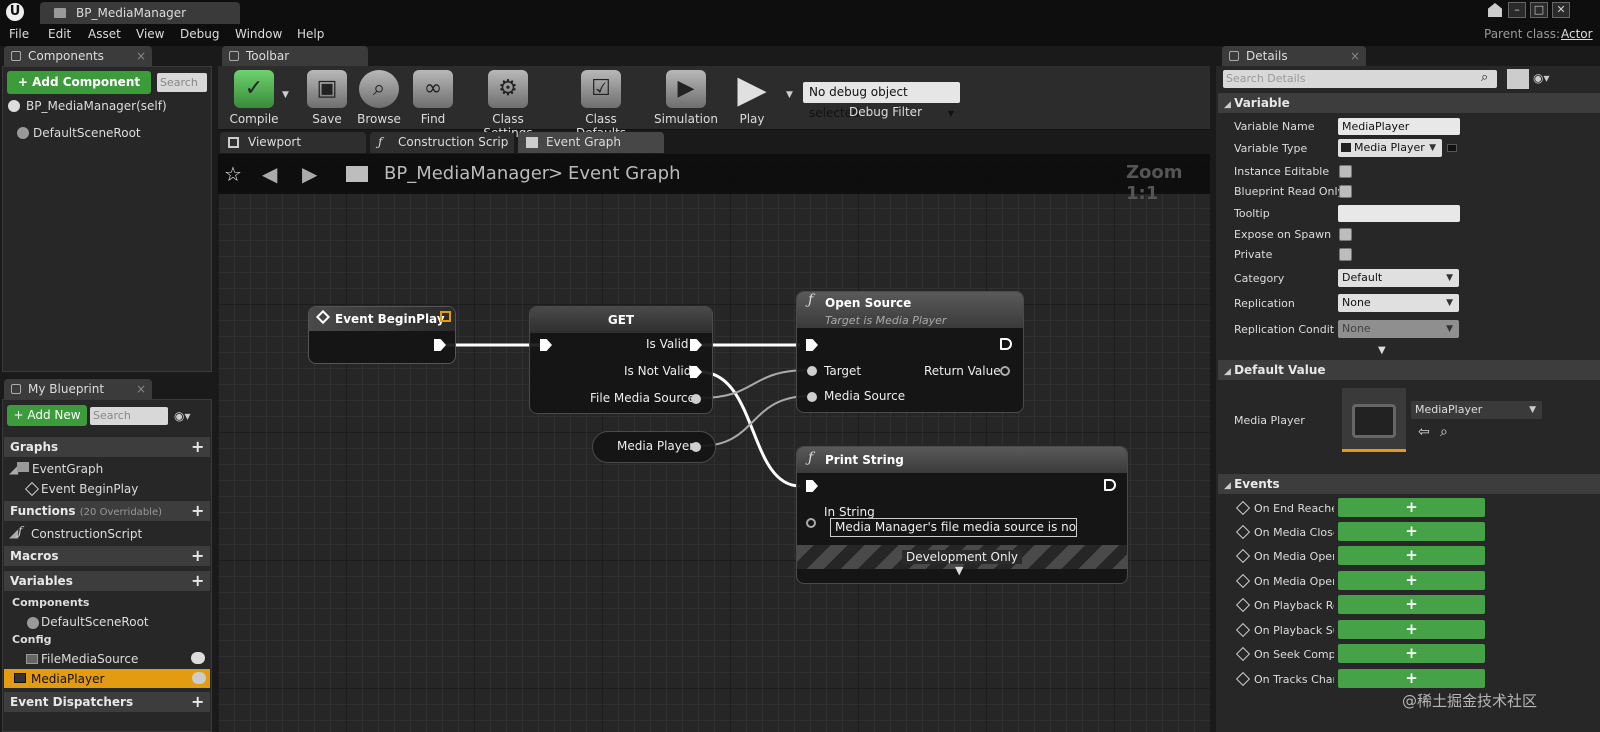 The height and width of the screenshot is (732, 1600). I want to click on functions-section-header: Functions (20 Overridable), so click(107, 511).